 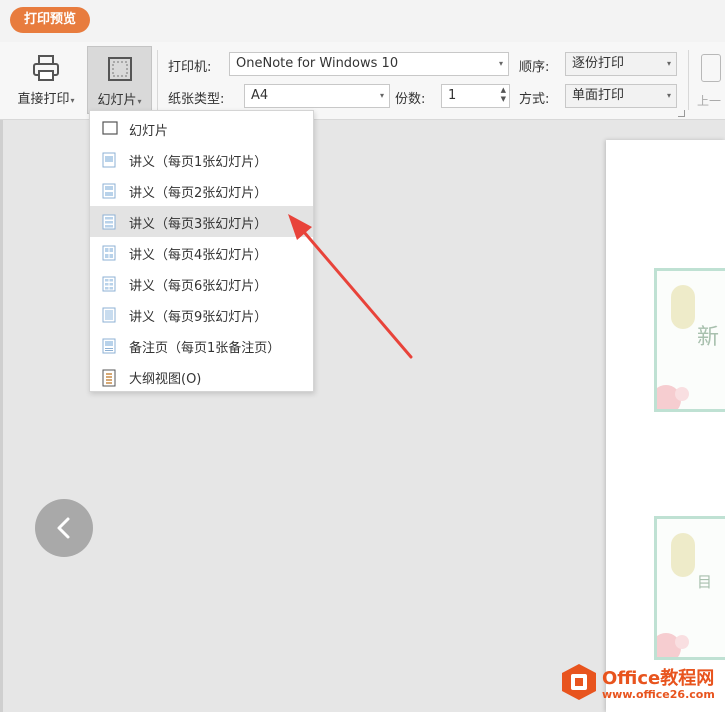 What do you see at coordinates (681, 113) in the screenshot?
I see `group-expander-icon` at bounding box center [681, 113].